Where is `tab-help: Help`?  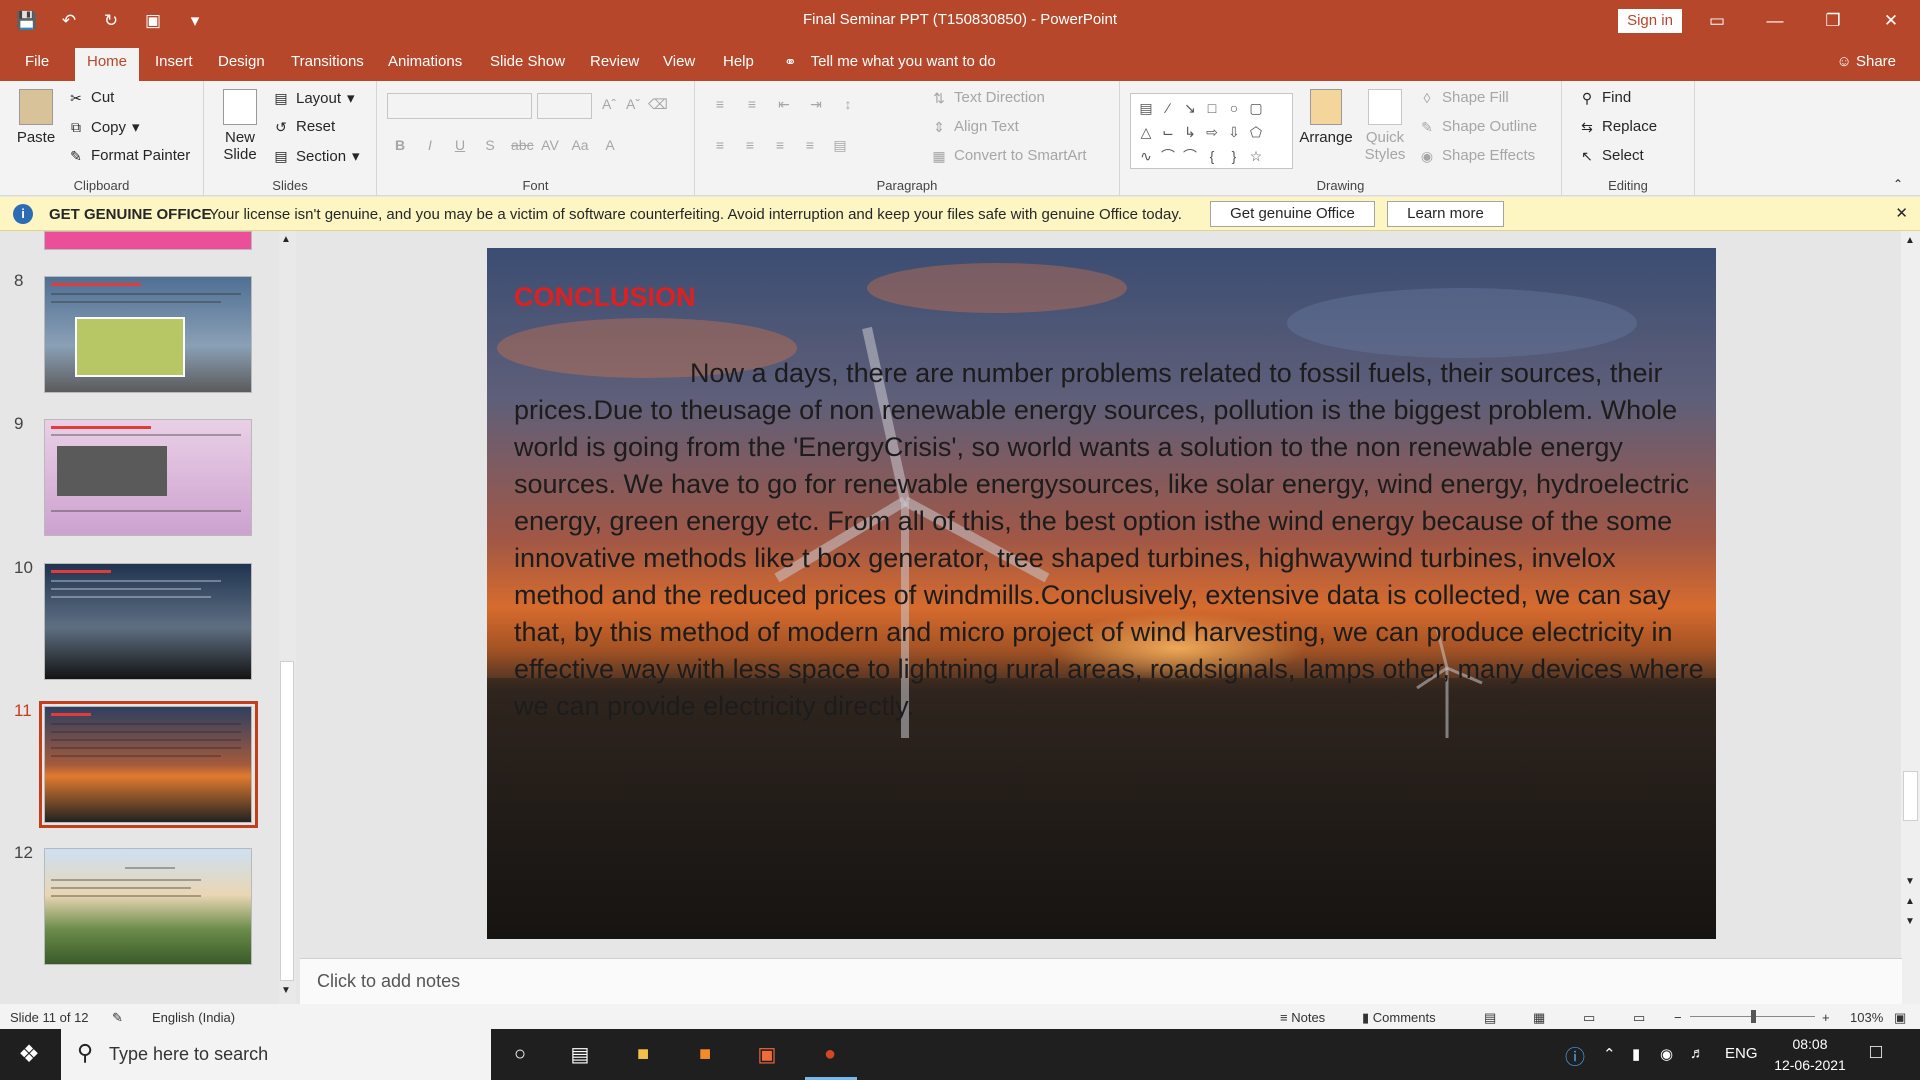
tab-help: Help is located at coordinates (738, 61).